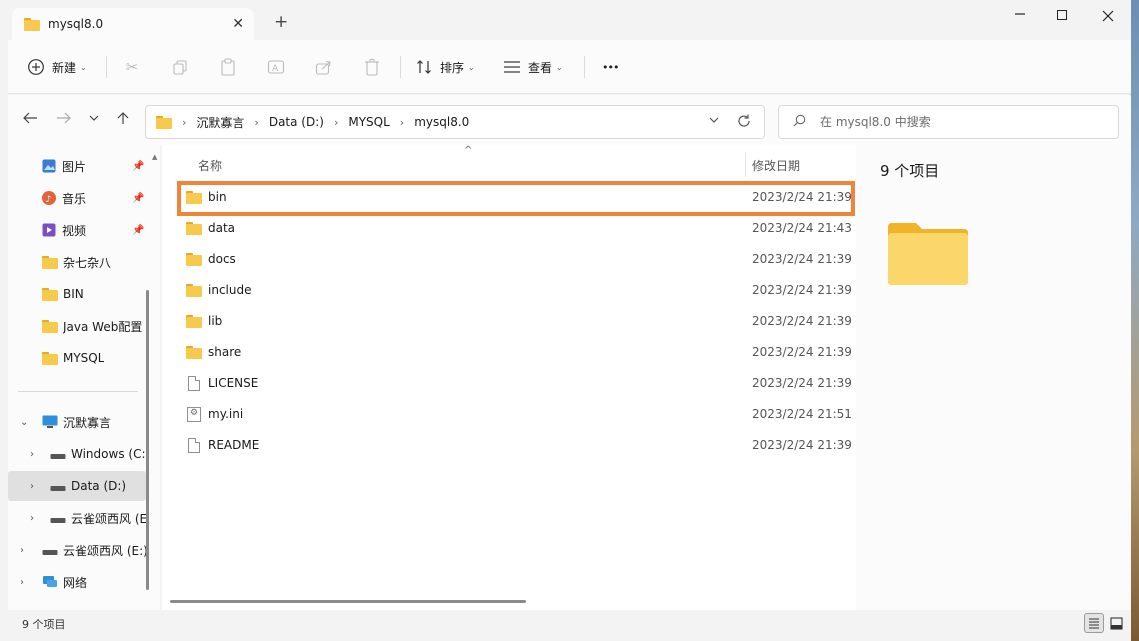 Image resolution: width=1139 pixels, height=641 pixels. Describe the element at coordinates (514, 290) in the screenshot. I see `table-row: include 2023/2/24 21:39` at that location.